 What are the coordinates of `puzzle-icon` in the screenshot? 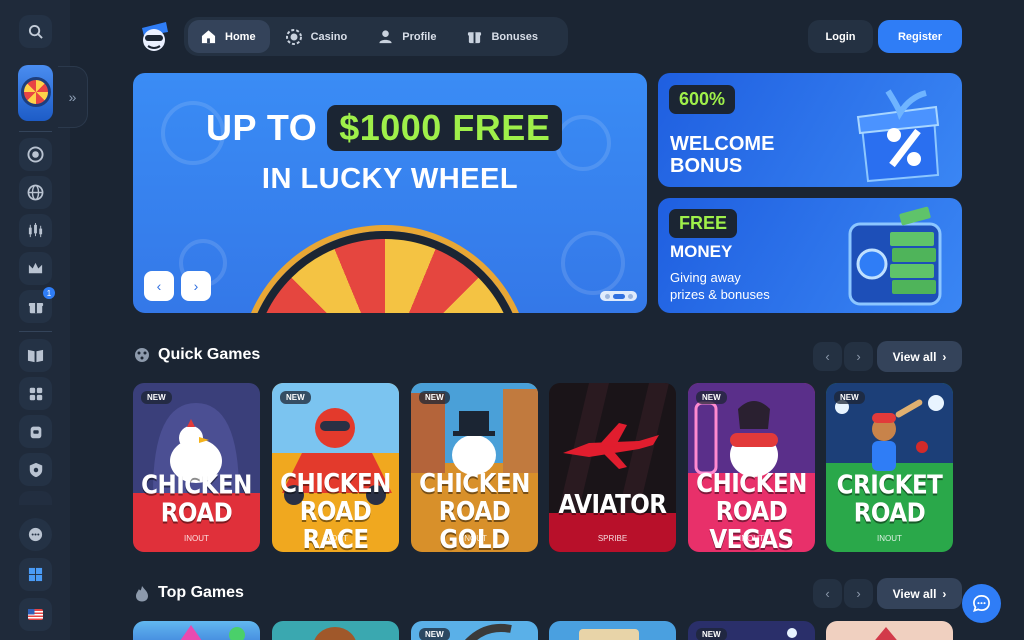 It's located at (35, 393).